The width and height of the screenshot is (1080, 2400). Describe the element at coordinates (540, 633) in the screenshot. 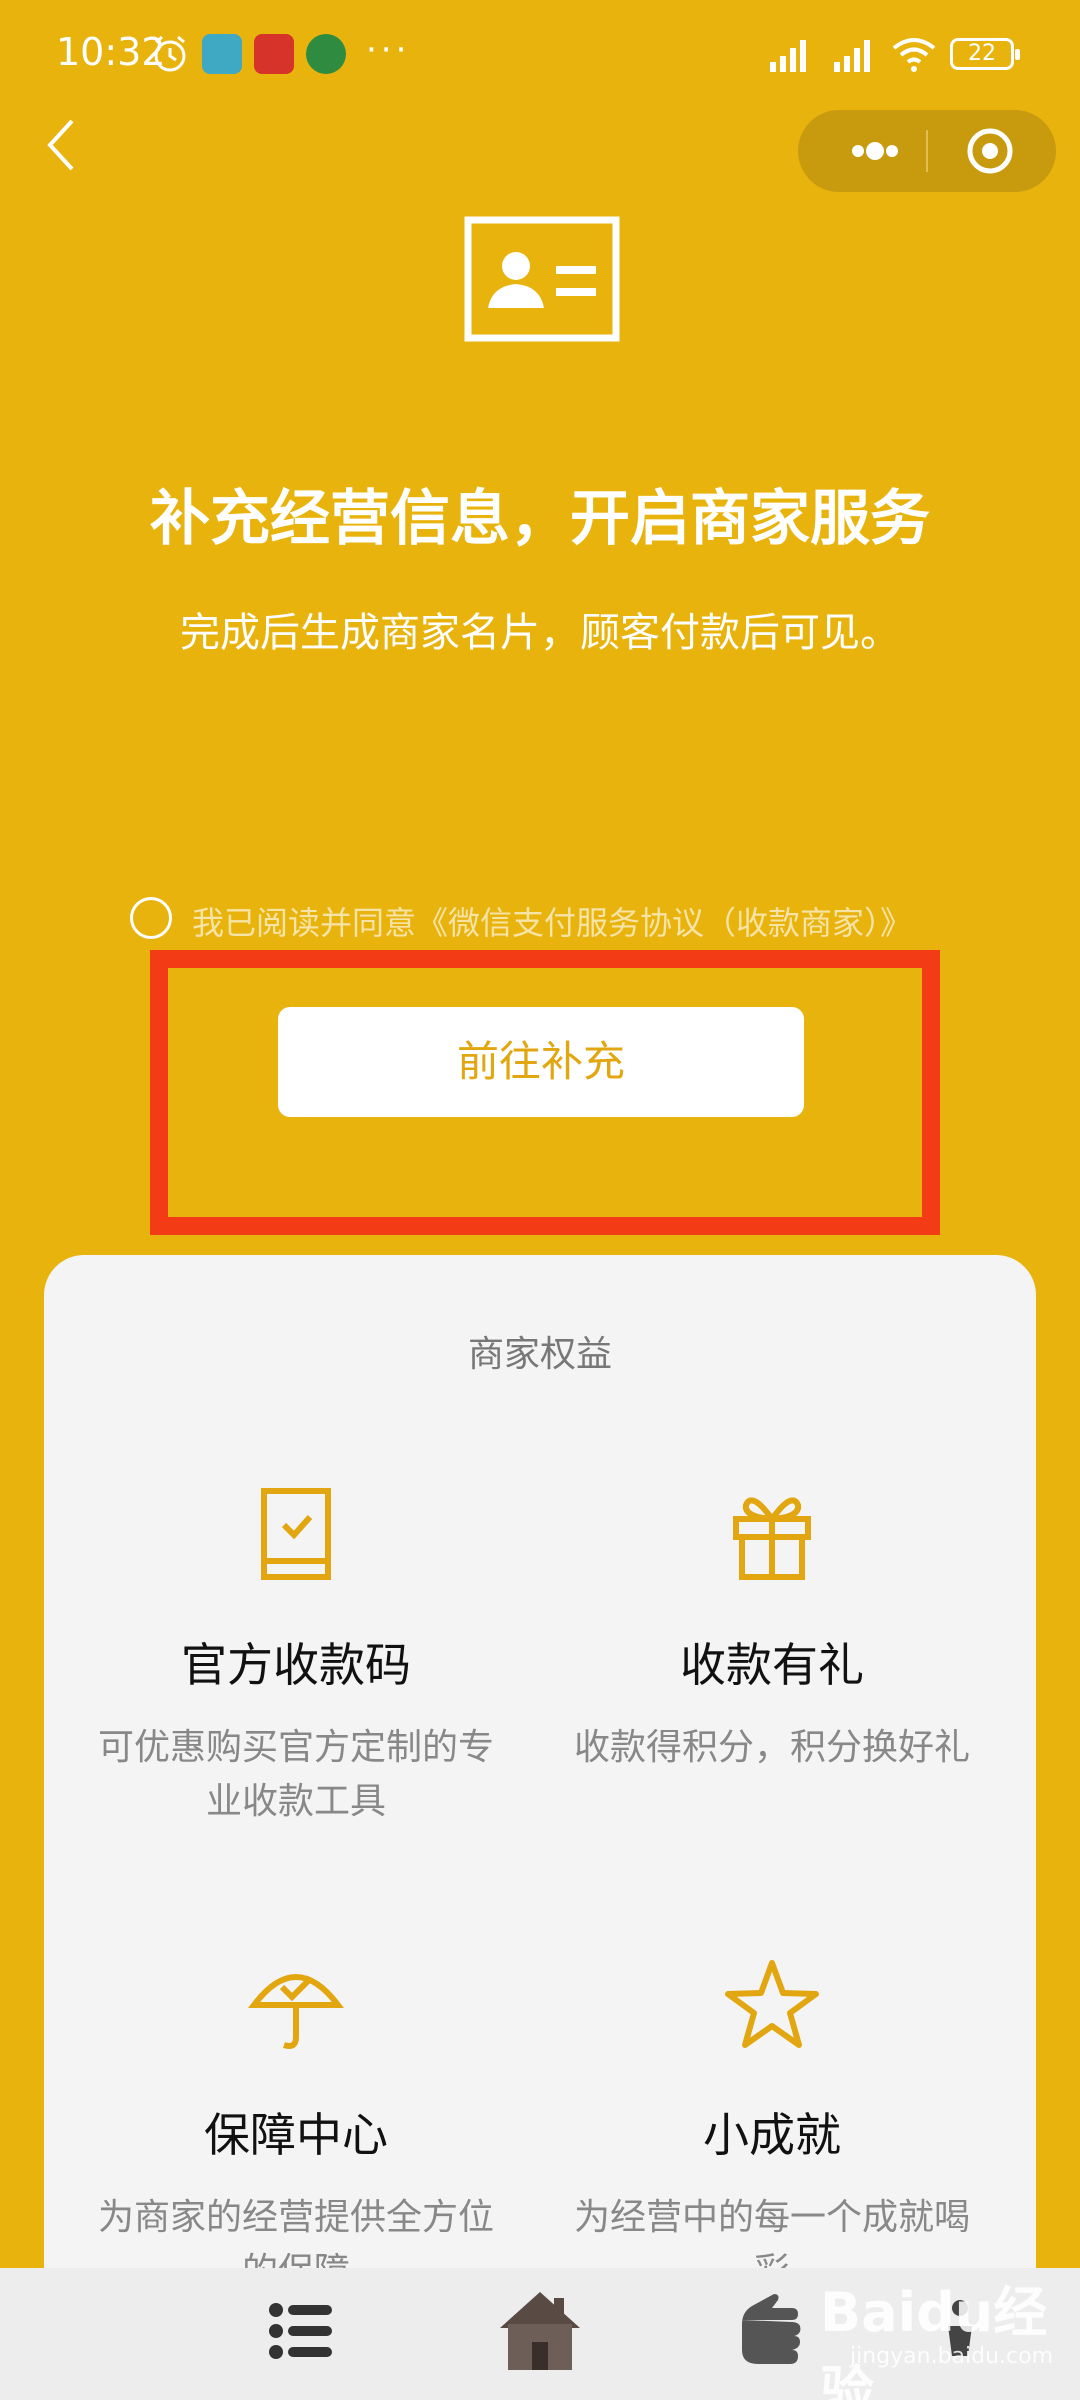

I see `page-subtitle: 完成后生成商家名片，顾客付款后可见。` at that location.